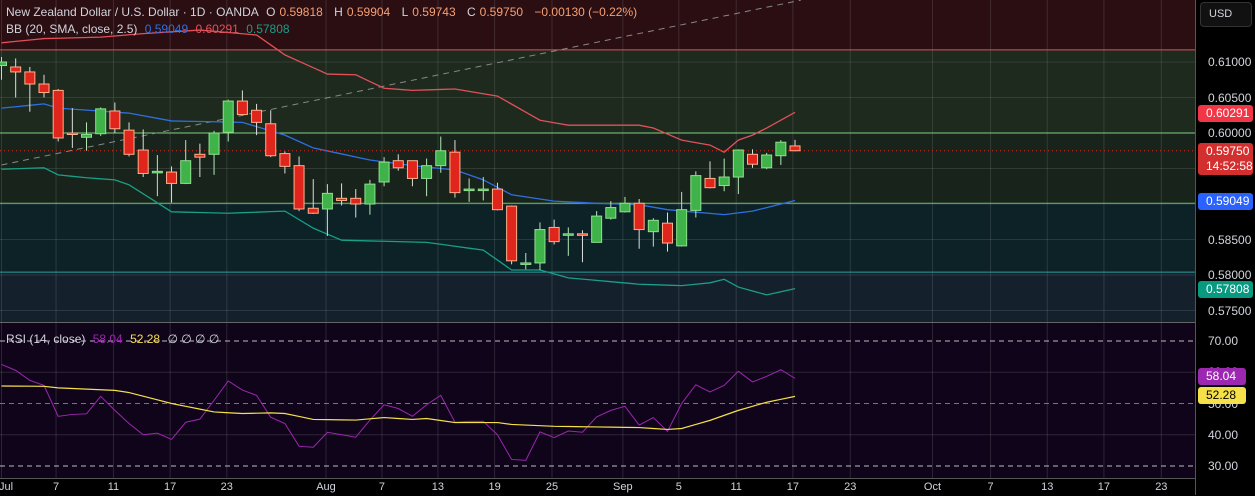  What do you see at coordinates (217, 29) in the screenshot?
I see `bb-upper-value: 0.60291` at bounding box center [217, 29].